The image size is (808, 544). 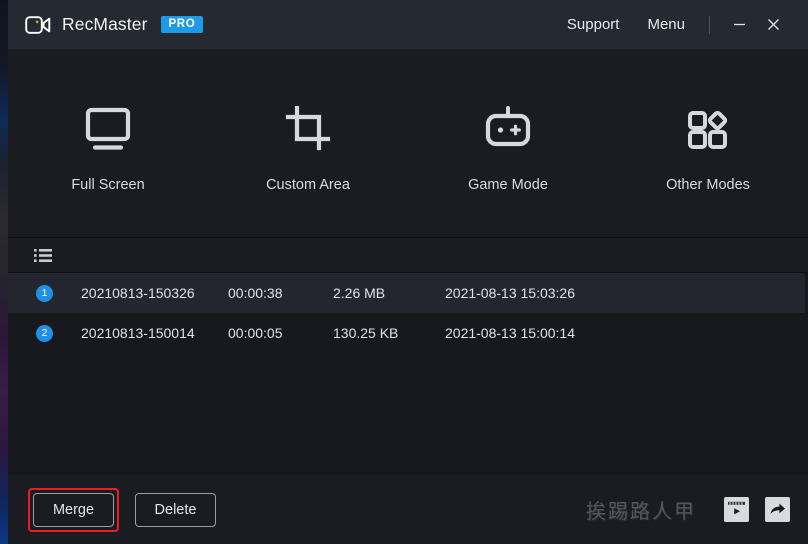 What do you see at coordinates (4, 272) in the screenshot?
I see `desktop-wallpaper-strip` at bounding box center [4, 272].